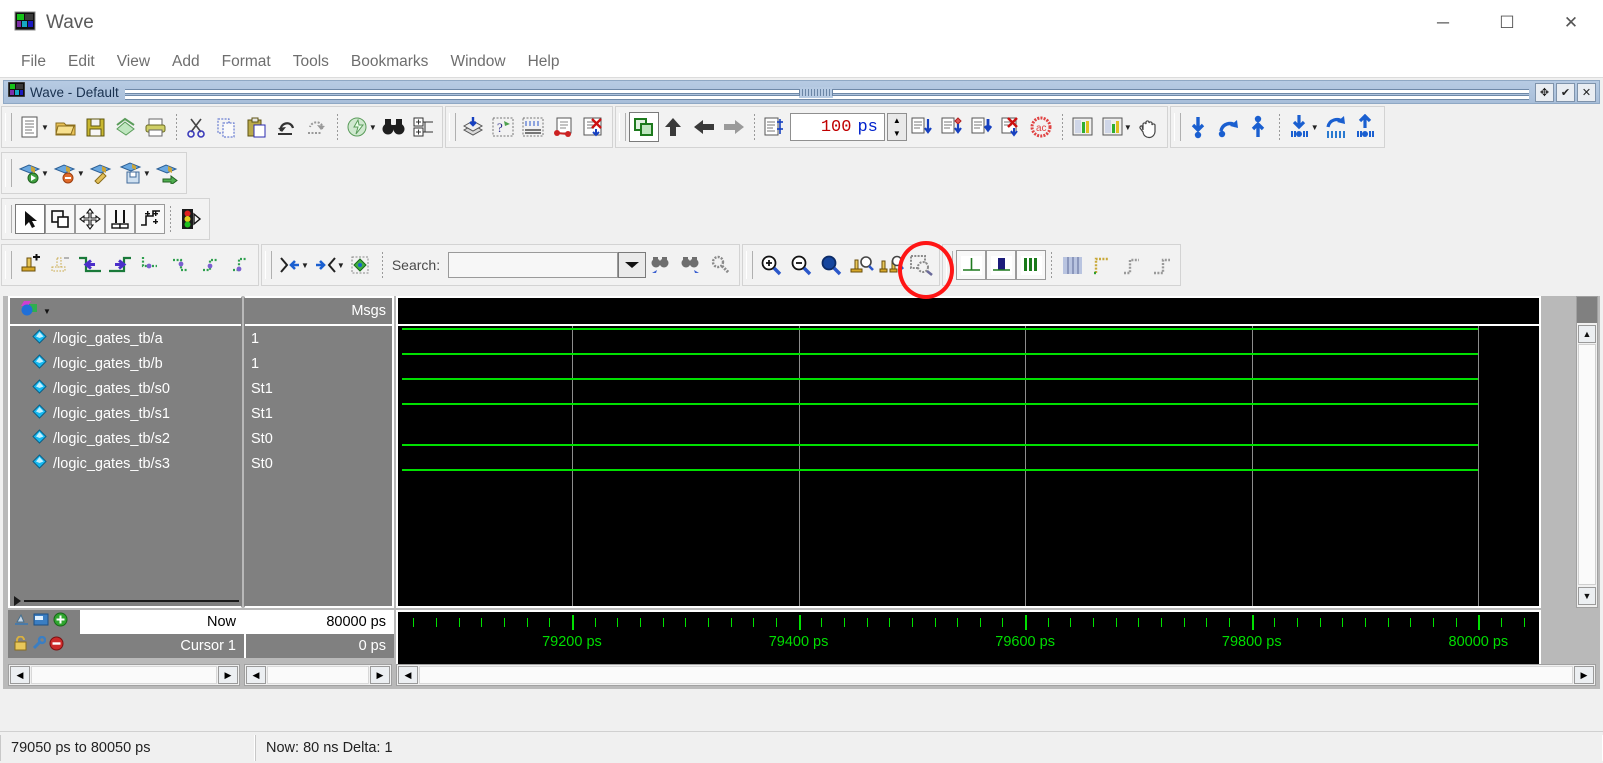 This screenshot has width=1603, height=763. What do you see at coordinates (674, 127) in the screenshot?
I see `run-up-button` at bounding box center [674, 127].